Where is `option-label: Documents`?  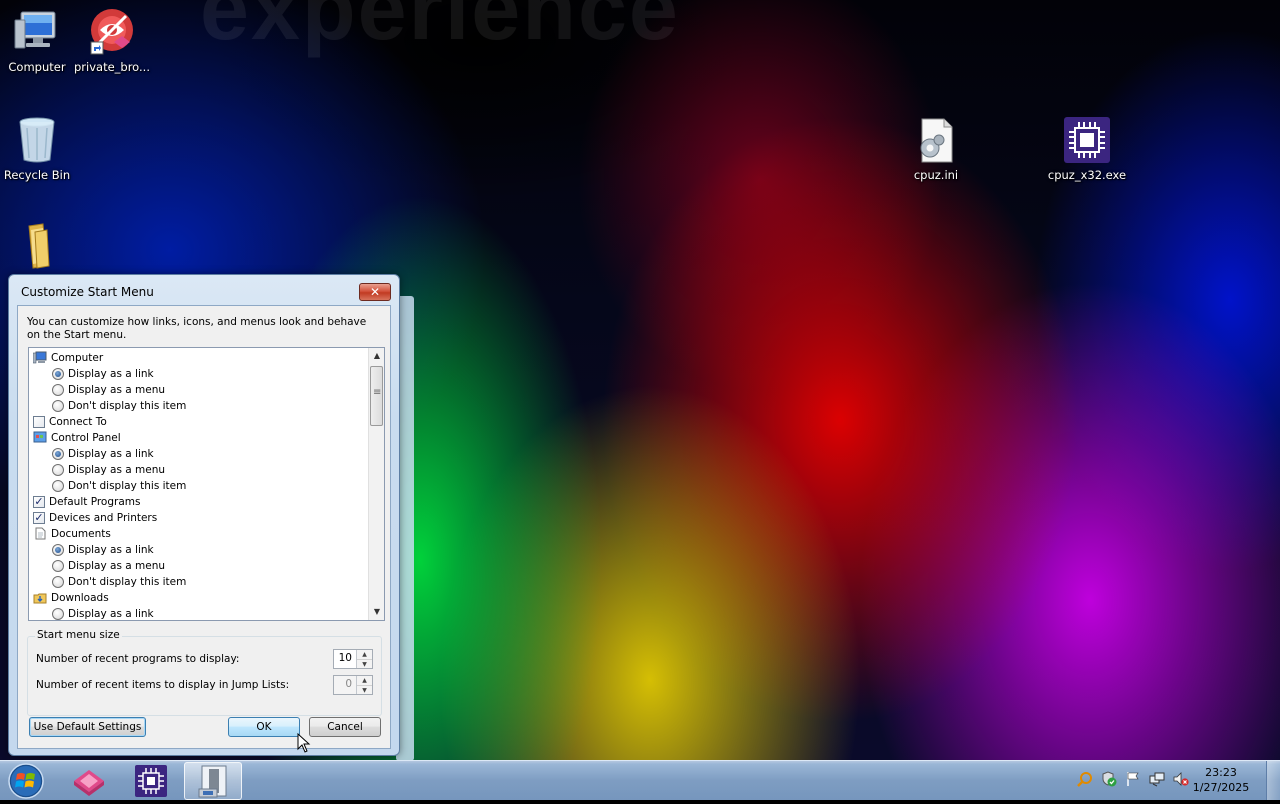
option-label: Documents is located at coordinates (81, 534).